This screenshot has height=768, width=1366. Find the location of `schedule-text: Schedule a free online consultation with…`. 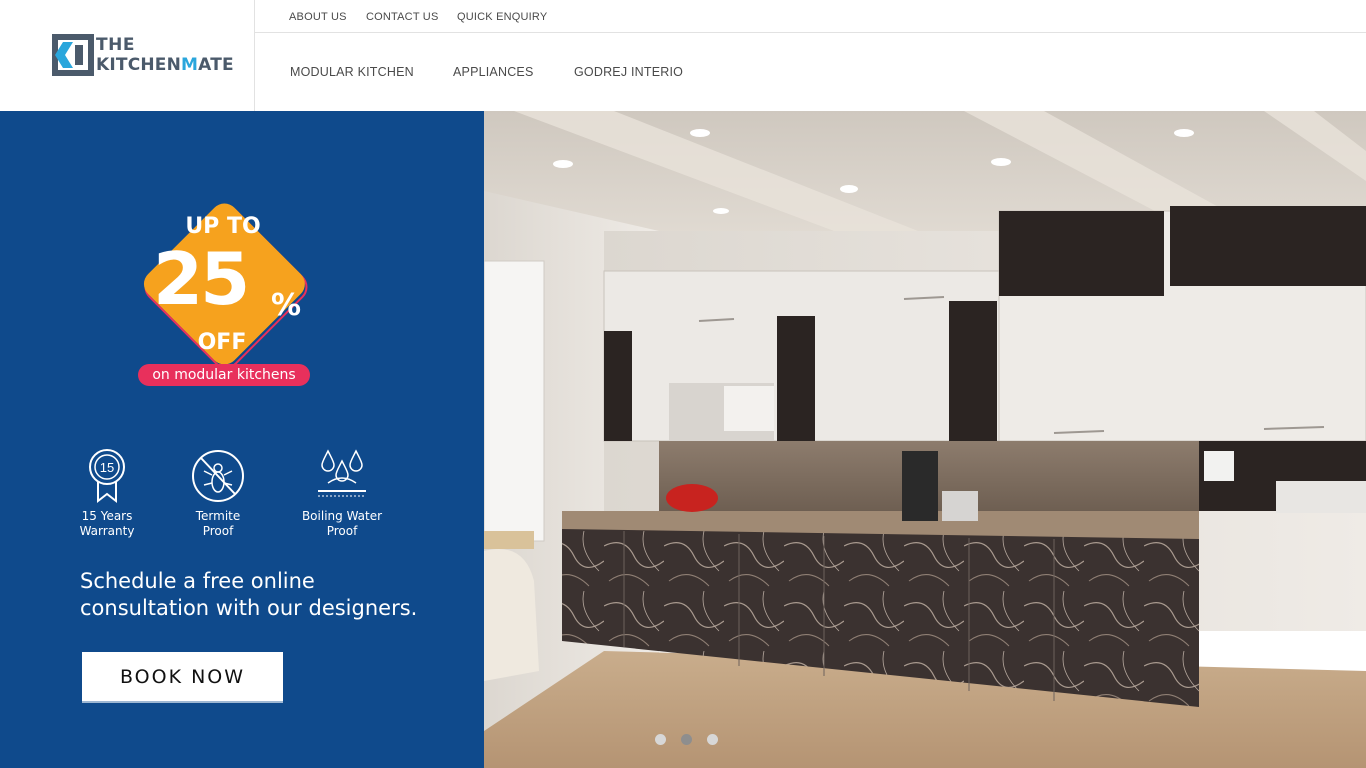

schedule-text: Schedule a free online consultation with… is located at coordinates (248, 595).